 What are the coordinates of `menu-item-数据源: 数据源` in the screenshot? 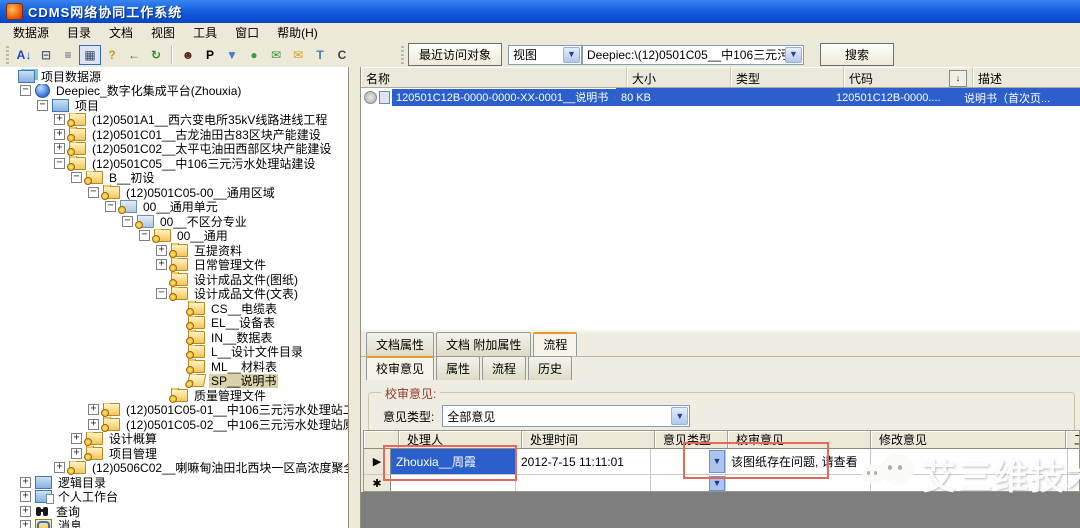 It's located at (31, 32).